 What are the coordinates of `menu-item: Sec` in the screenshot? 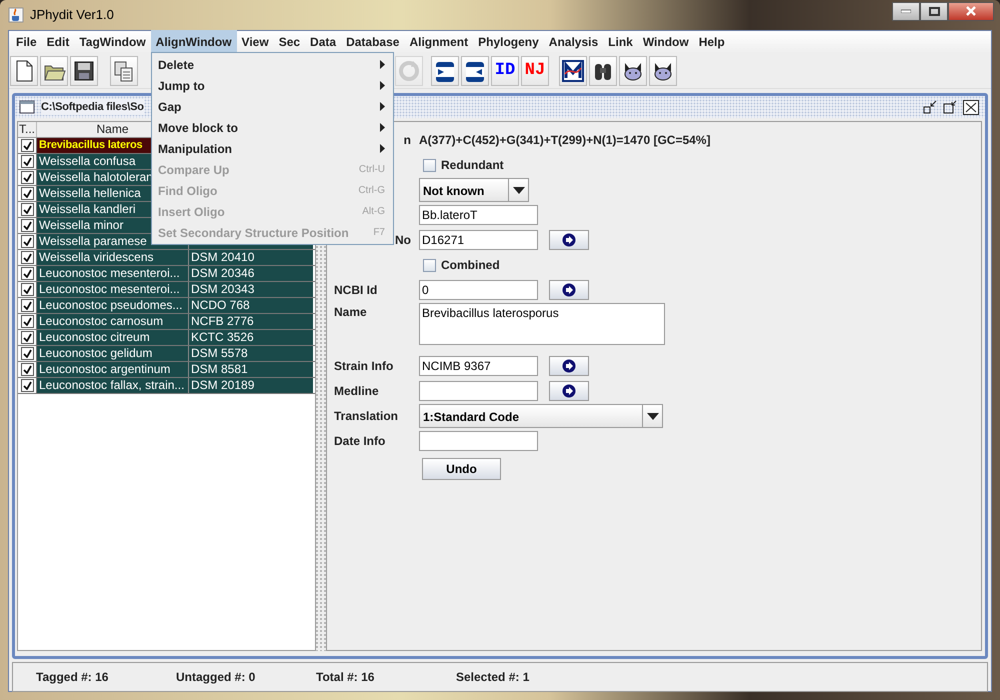 It's located at (290, 42).